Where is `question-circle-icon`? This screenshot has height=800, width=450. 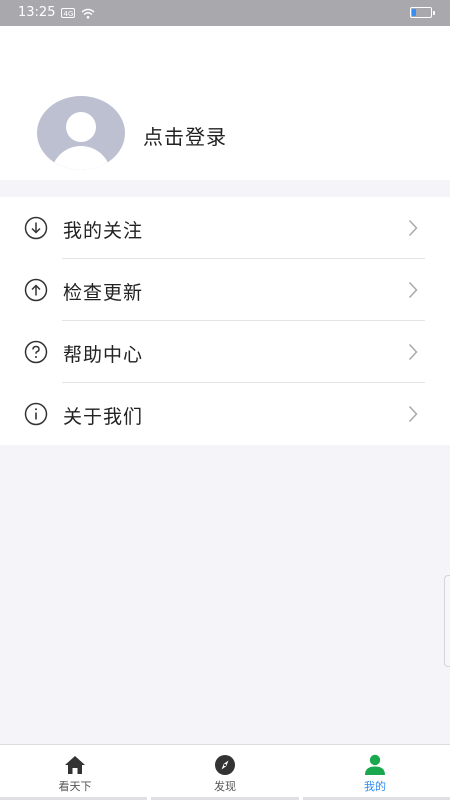 question-circle-icon is located at coordinates (36, 352).